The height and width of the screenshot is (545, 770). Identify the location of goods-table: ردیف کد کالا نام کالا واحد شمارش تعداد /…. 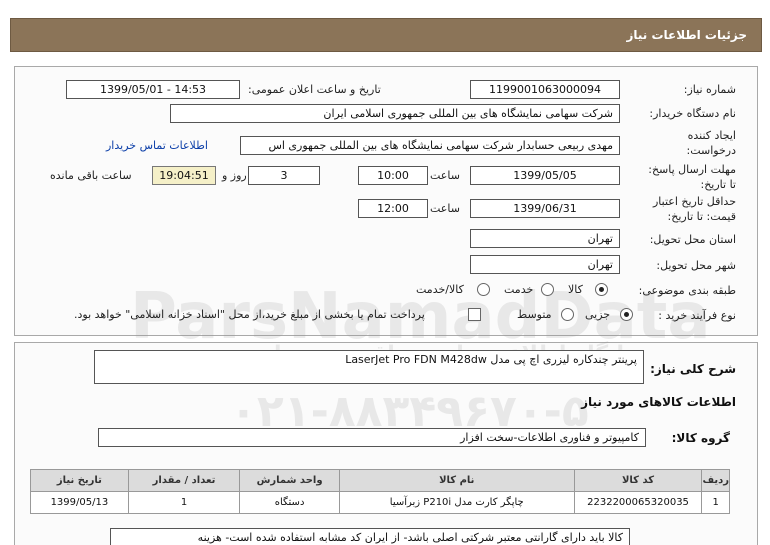
(380, 491).